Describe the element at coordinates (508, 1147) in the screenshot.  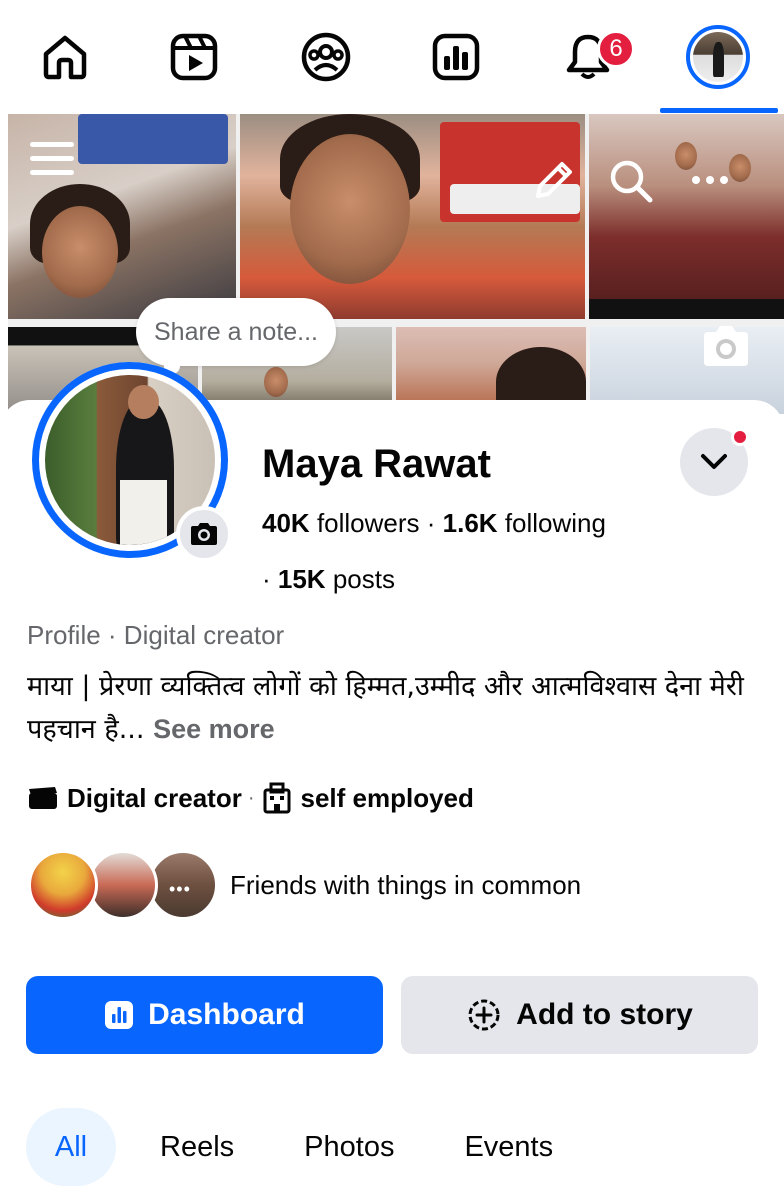
I see `tab-events: Events` at that location.